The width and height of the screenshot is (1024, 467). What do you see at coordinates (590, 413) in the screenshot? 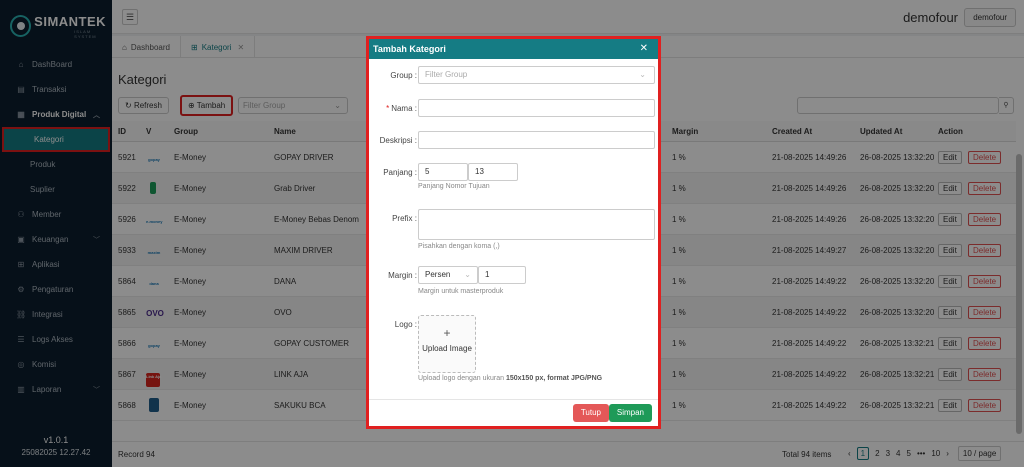
I see `close-button: Tutup` at bounding box center [590, 413].